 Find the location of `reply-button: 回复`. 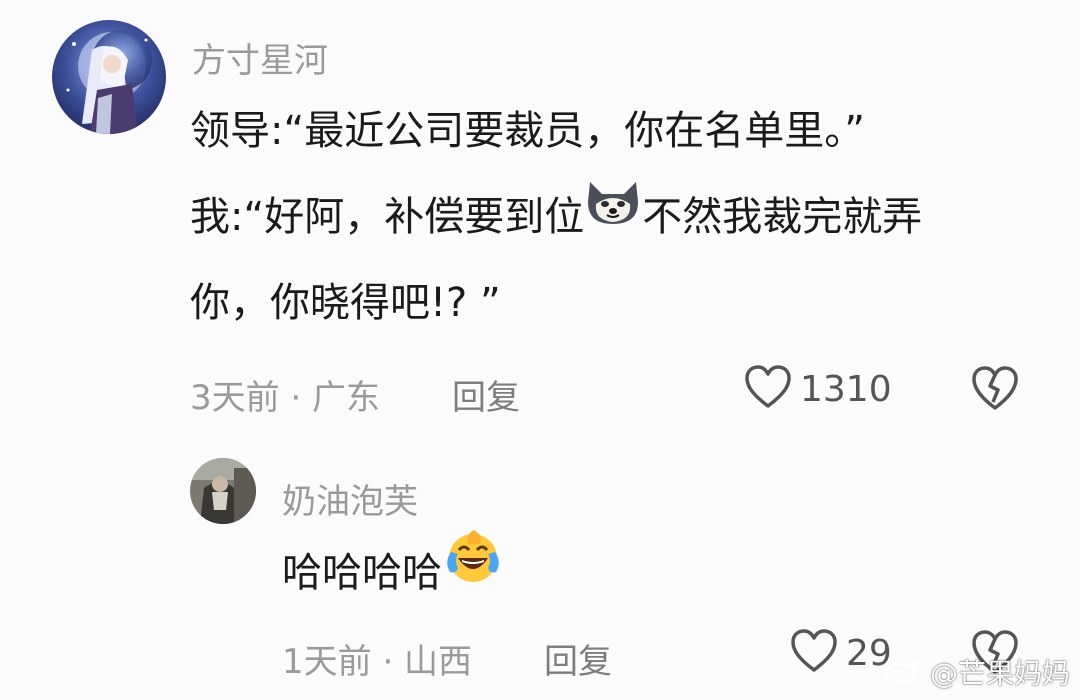

reply-button: 回复 is located at coordinates (486, 394).